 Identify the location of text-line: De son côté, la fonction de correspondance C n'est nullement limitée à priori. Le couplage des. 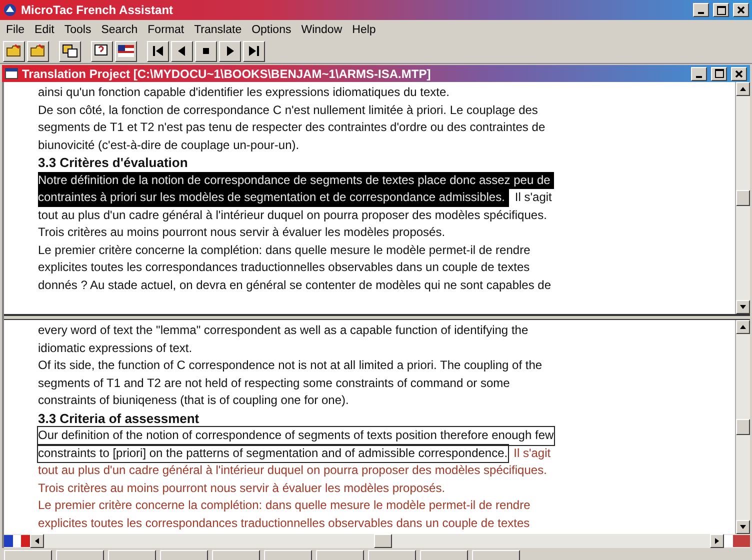
(288, 110).